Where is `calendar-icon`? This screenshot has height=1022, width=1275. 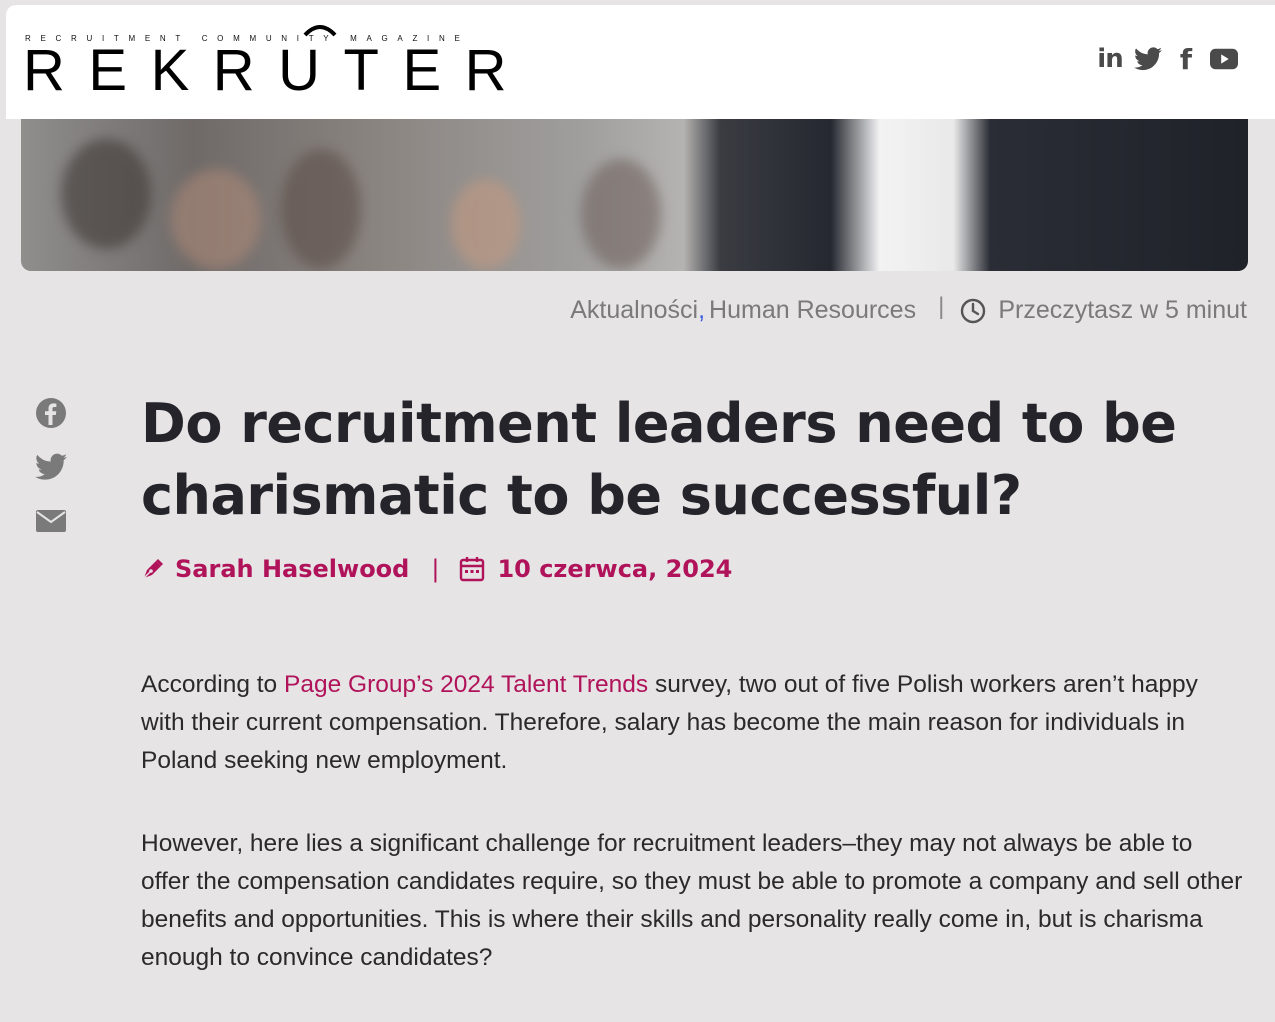 calendar-icon is located at coordinates (472, 569).